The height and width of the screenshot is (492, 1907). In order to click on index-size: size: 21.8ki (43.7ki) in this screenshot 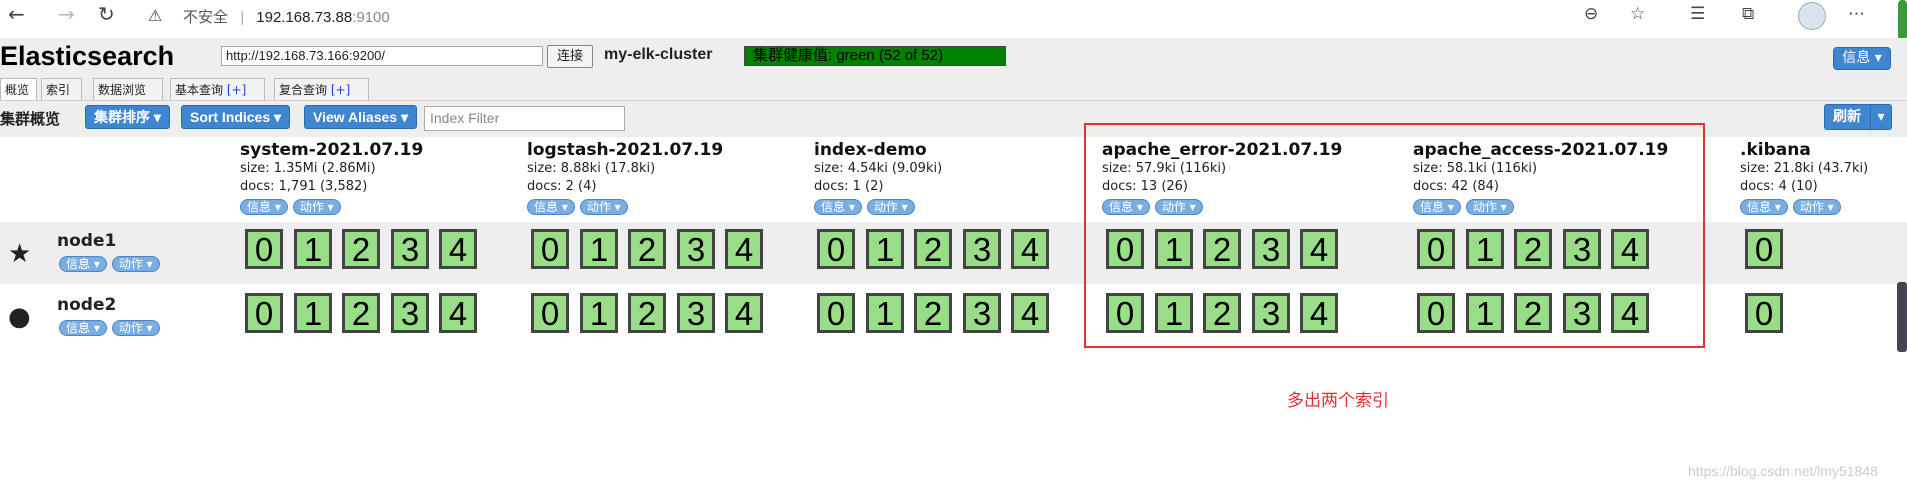, I will do `click(1804, 168)`.